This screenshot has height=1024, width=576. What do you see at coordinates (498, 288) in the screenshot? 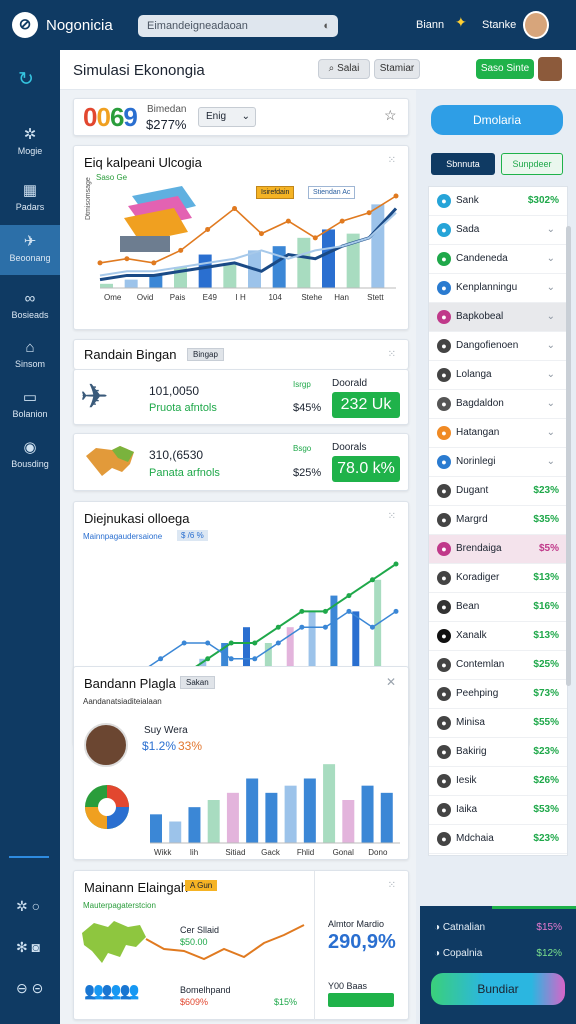
I see `list-item: ● Kenplanningu ⌄` at bounding box center [498, 288].